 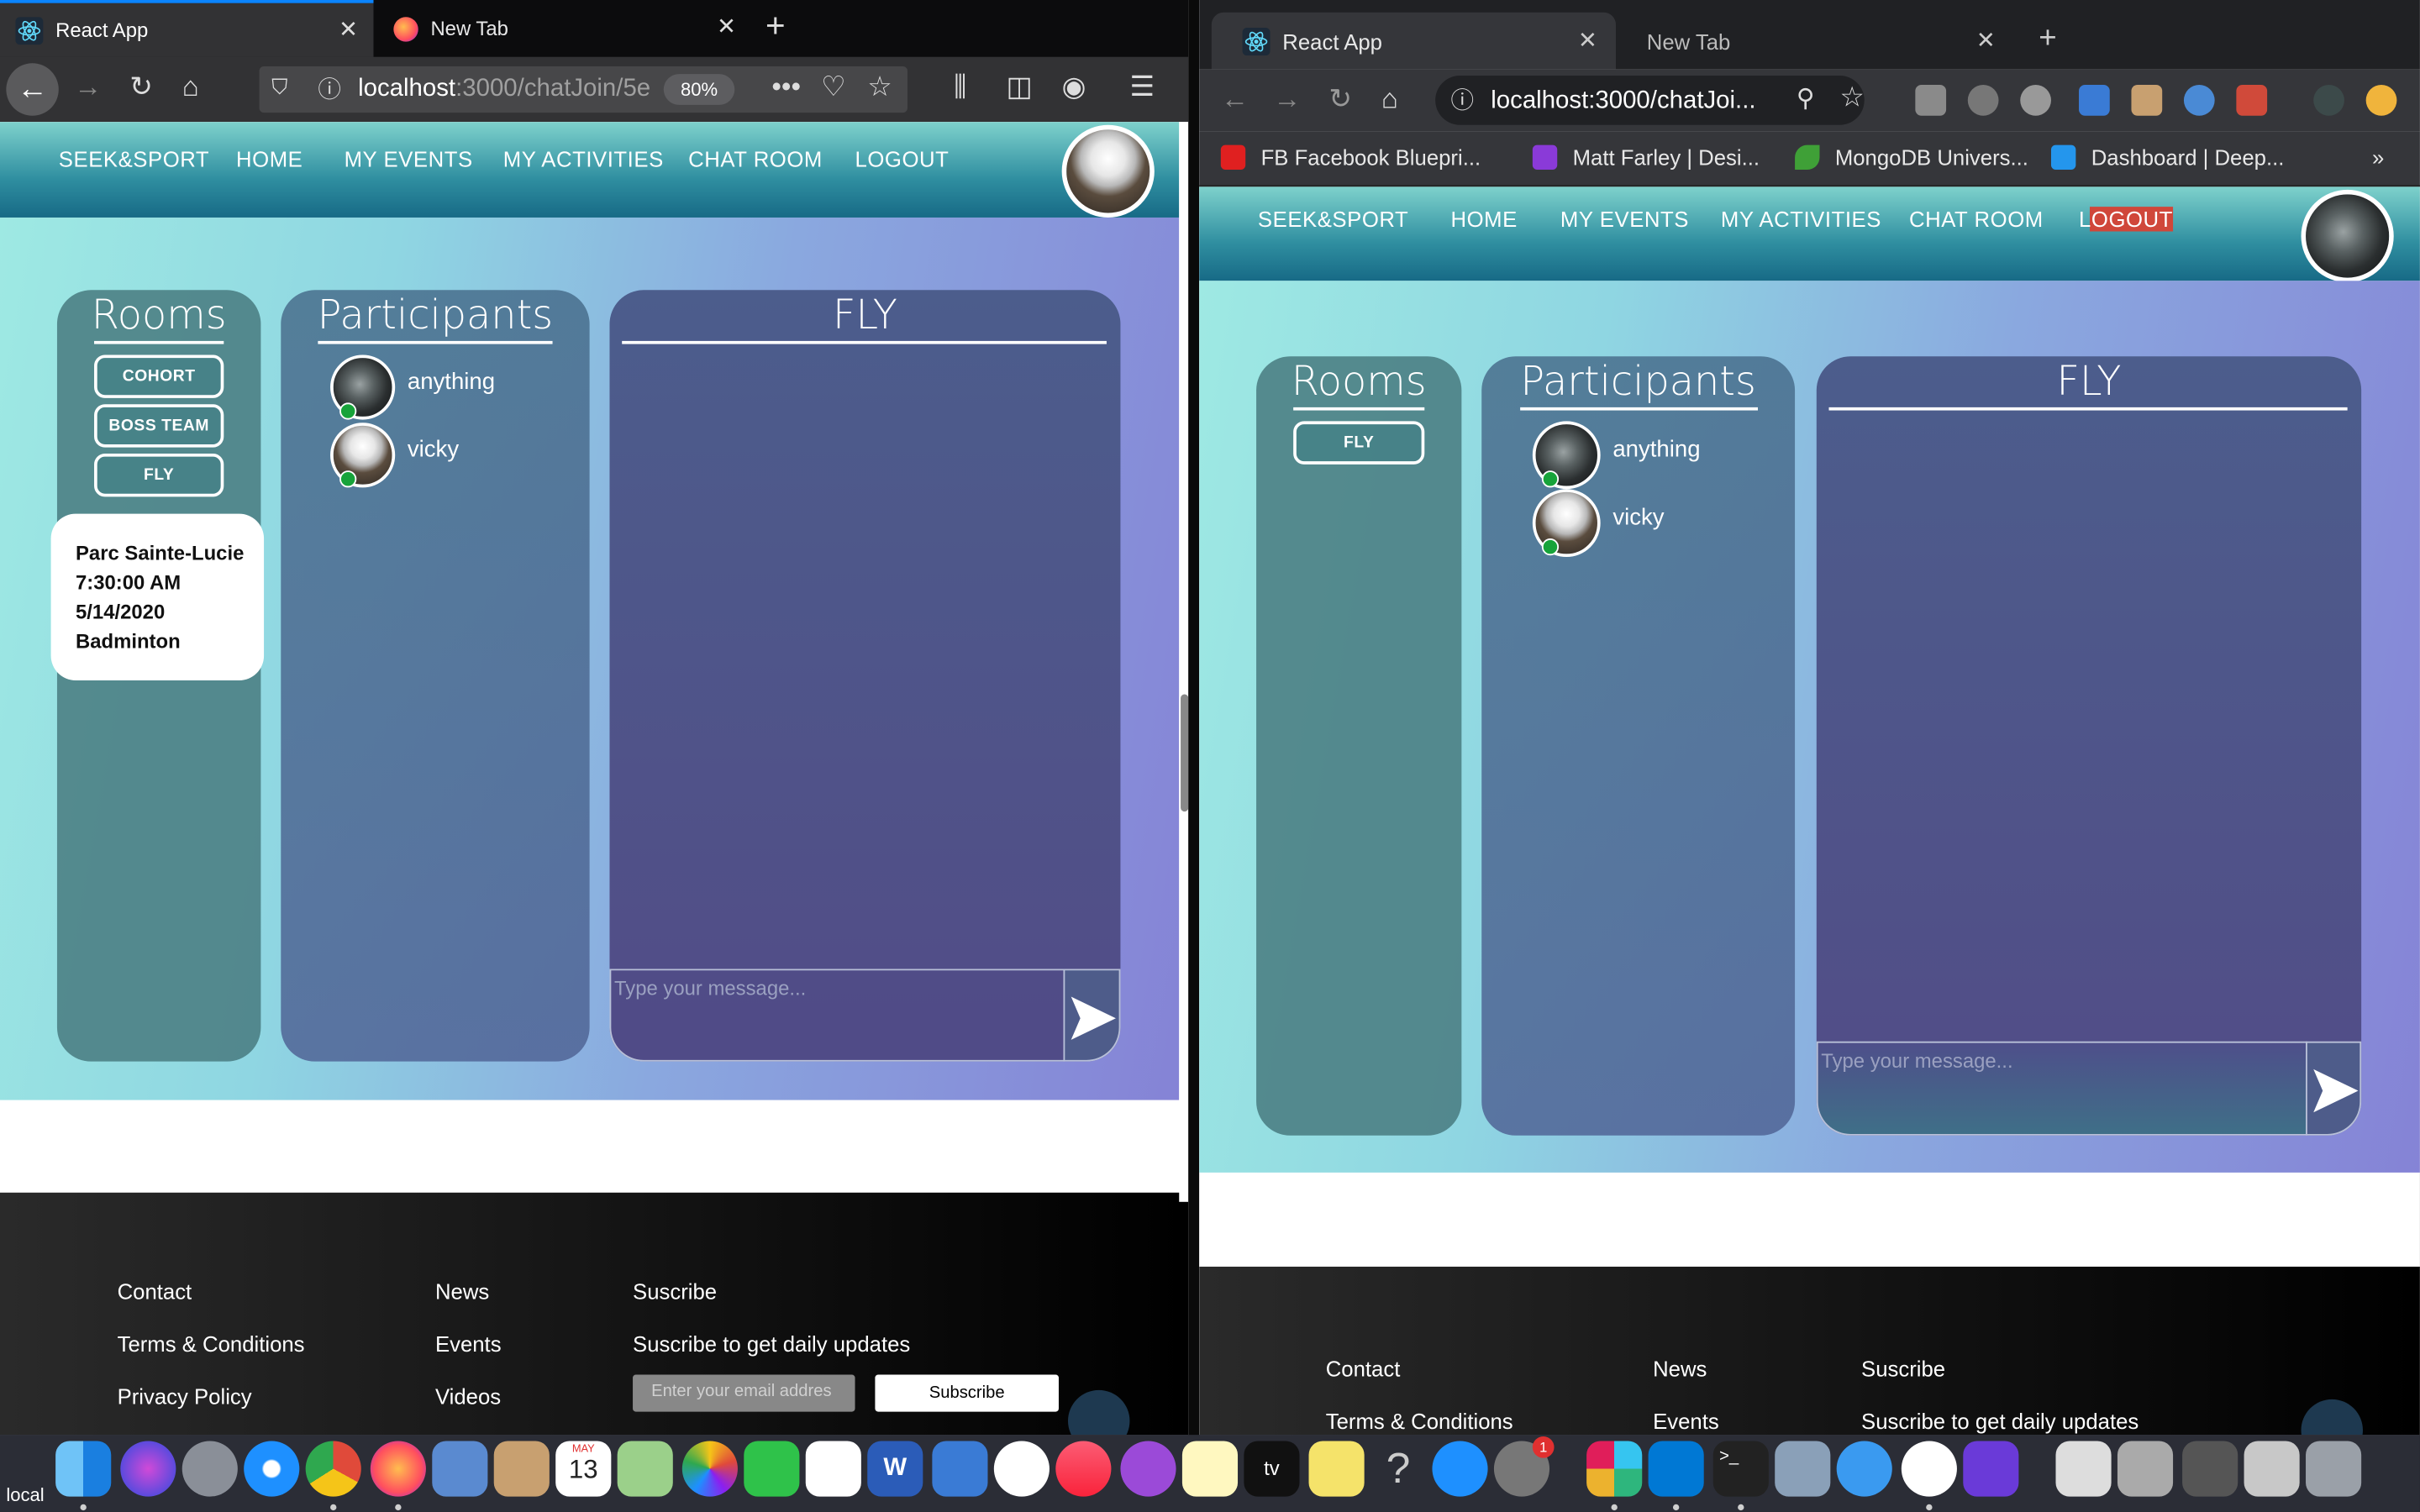 What do you see at coordinates (1022, 1469) in the screenshot?
I see `news-icon` at bounding box center [1022, 1469].